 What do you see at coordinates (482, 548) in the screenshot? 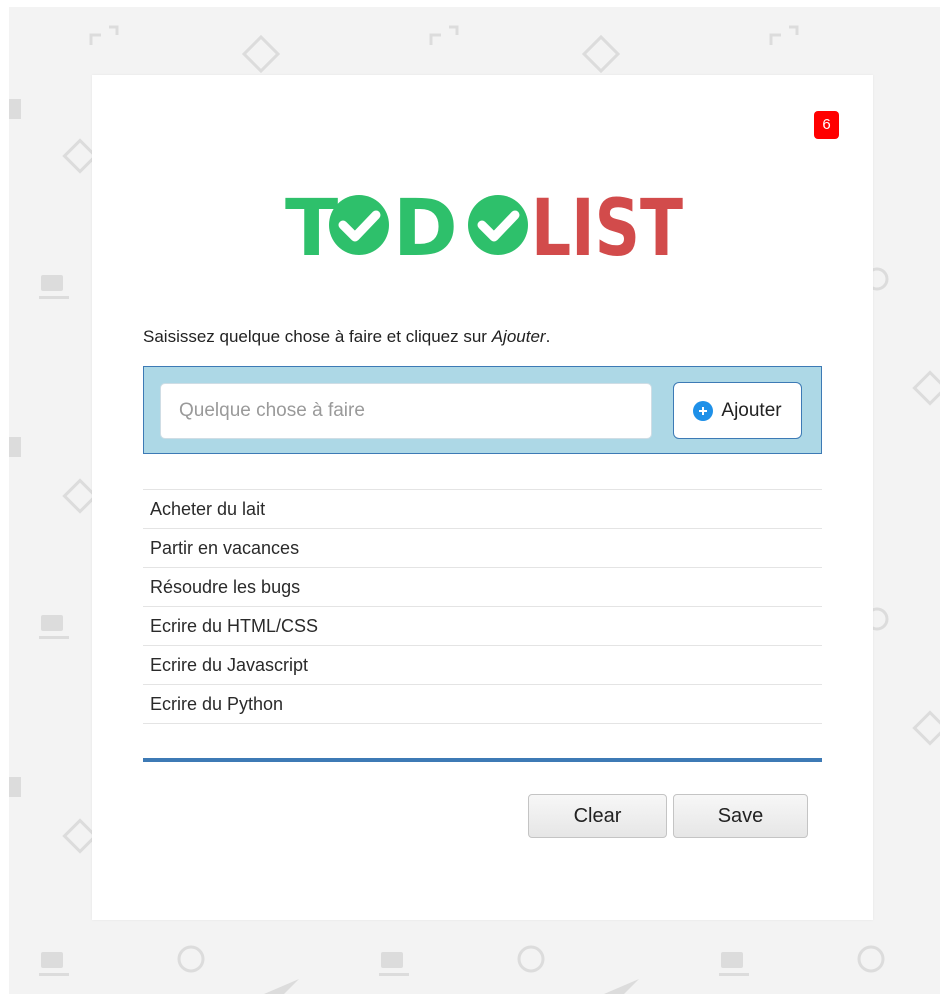
I see `todo-item: Partir en vacances` at bounding box center [482, 548].